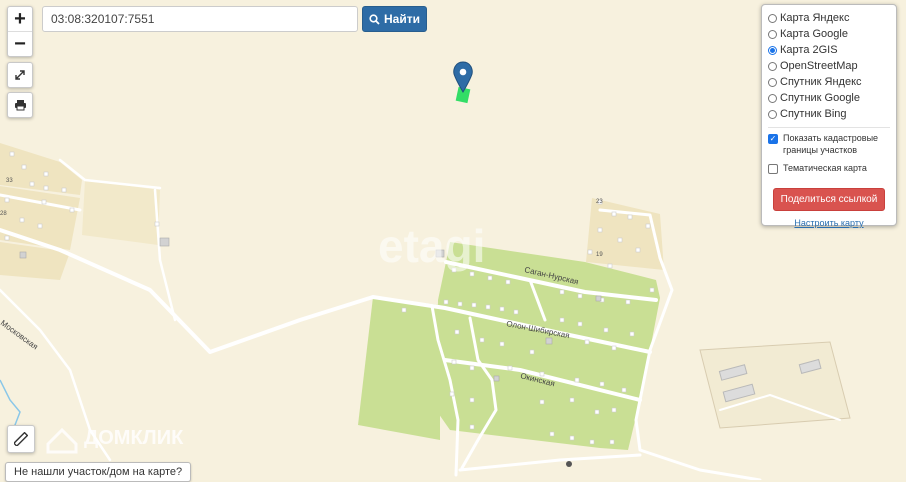  What do you see at coordinates (20, 43) in the screenshot?
I see `zoom-out-button: −` at bounding box center [20, 43].